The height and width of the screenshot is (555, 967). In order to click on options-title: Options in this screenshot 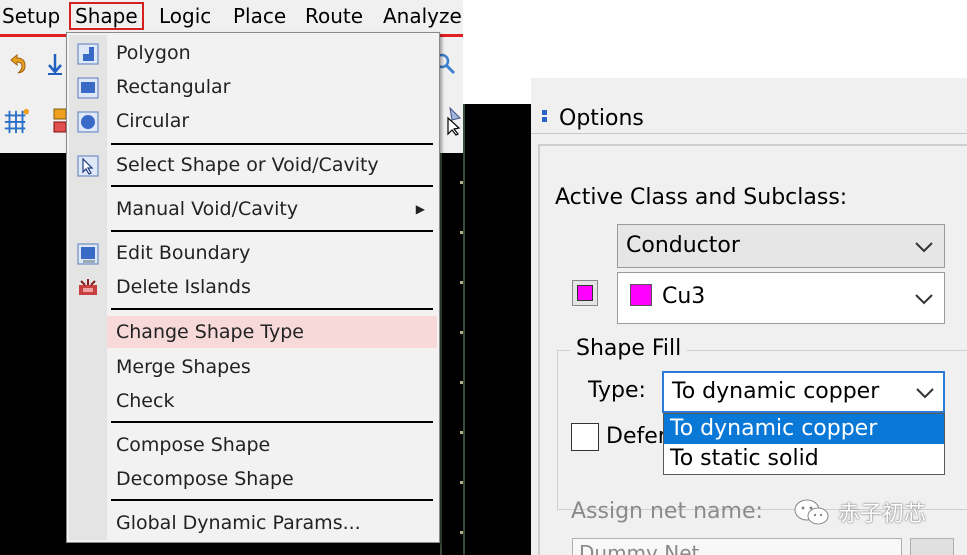, I will do `click(601, 118)`.